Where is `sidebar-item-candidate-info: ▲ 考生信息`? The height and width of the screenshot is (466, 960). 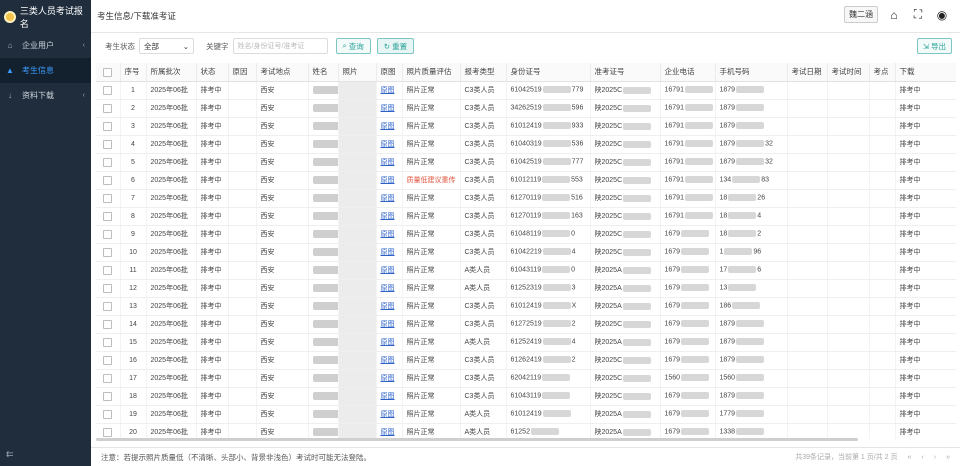 sidebar-item-candidate-info: ▲ 考生信息 is located at coordinates (45, 70).